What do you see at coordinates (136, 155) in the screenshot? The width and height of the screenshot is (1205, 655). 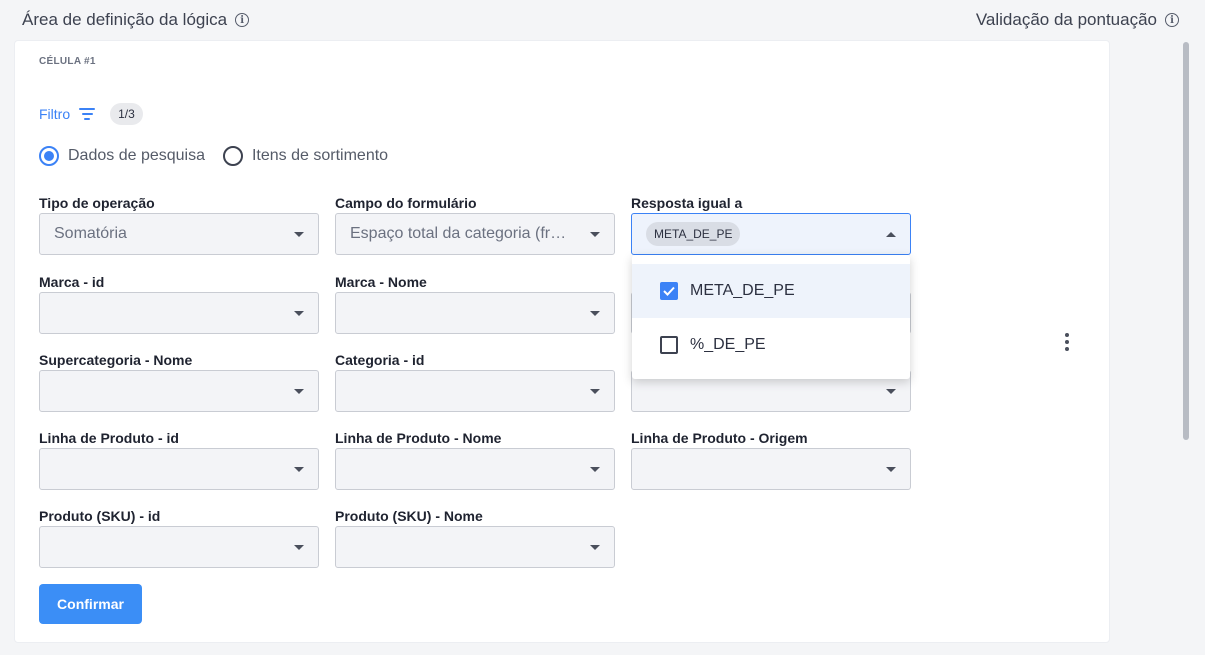 I see `radio-label: Dados de pesquisa` at bounding box center [136, 155].